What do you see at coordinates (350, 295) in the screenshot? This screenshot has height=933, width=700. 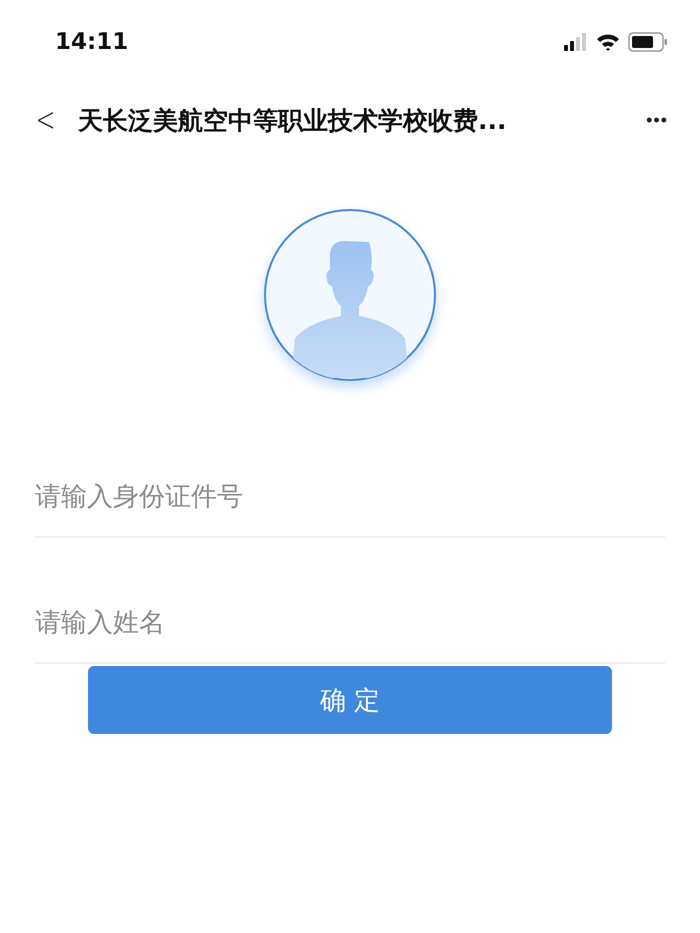 I see `avatar-icon` at bounding box center [350, 295].